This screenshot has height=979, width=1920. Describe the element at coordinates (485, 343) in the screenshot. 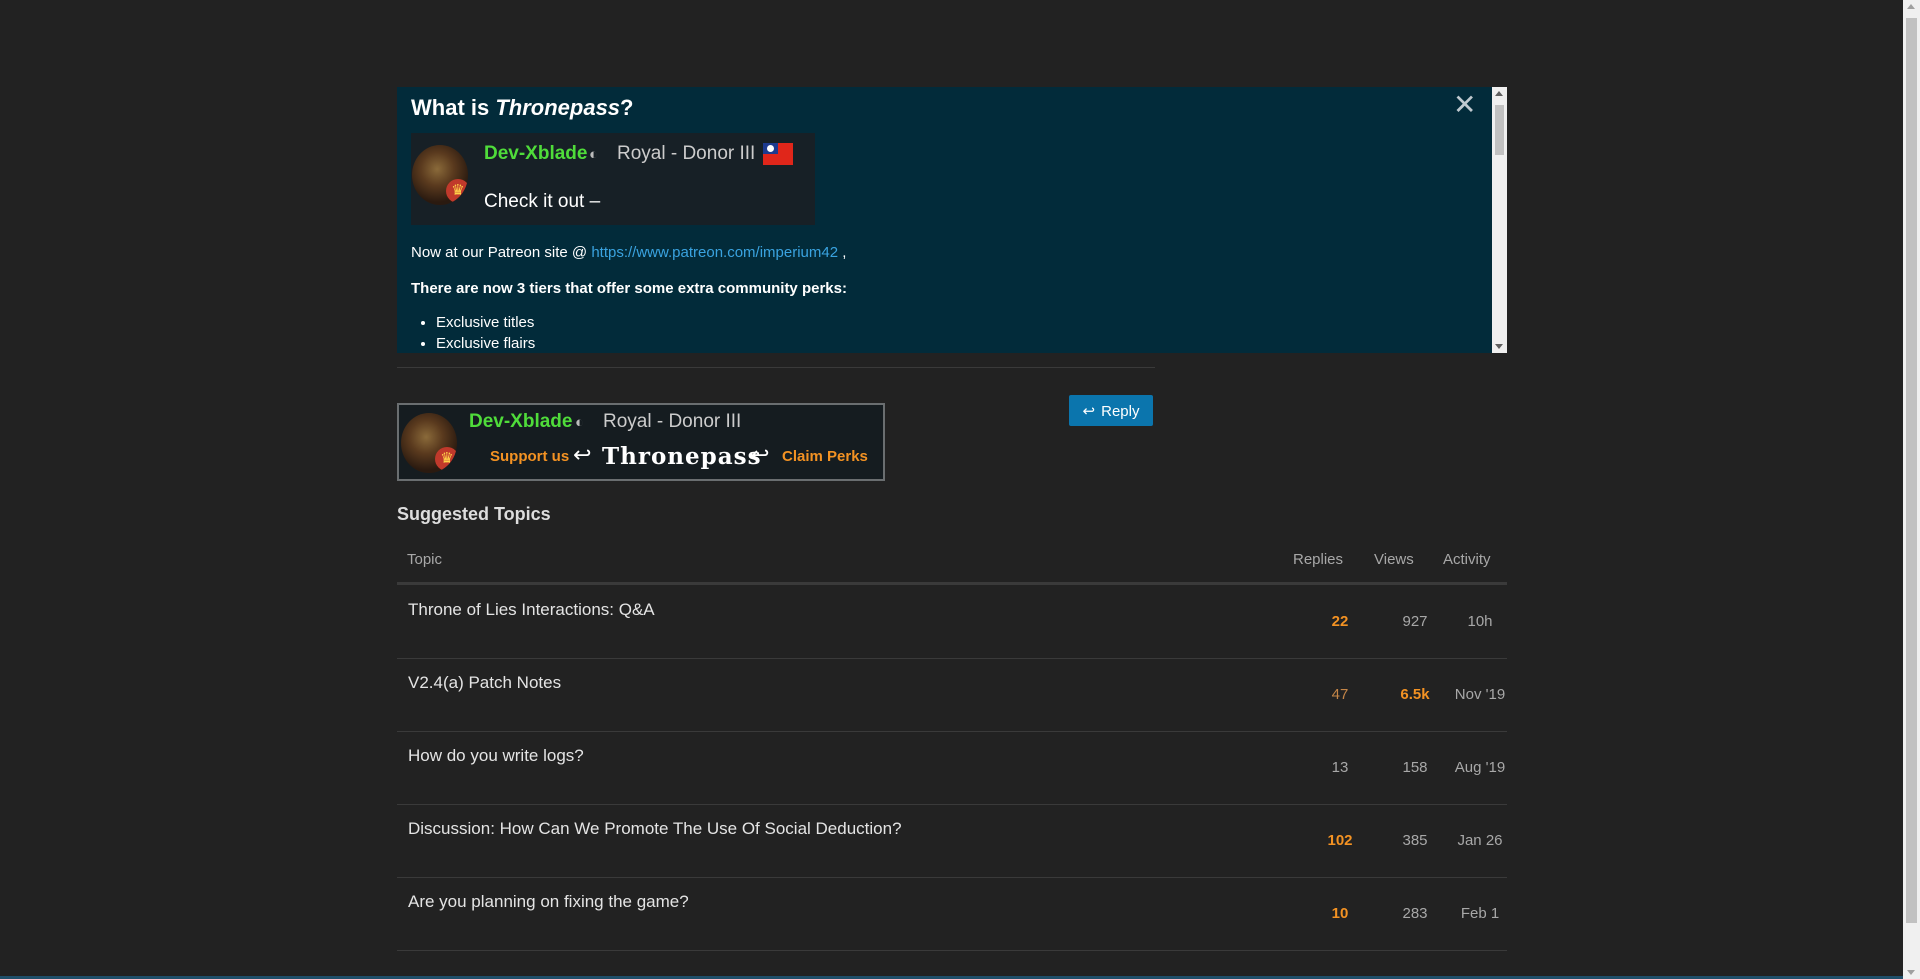

I see `list-item: Exclusive flairs` at that location.